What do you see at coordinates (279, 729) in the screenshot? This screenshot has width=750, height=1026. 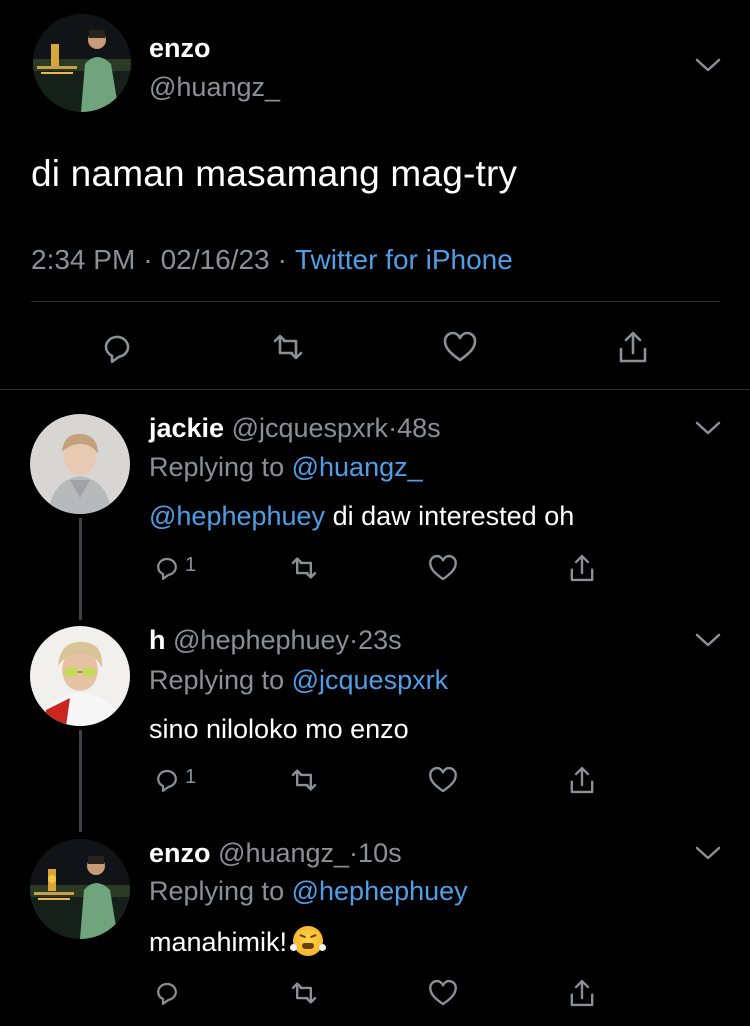 I see `tweet-text: sino niloloko mo enzo` at bounding box center [279, 729].